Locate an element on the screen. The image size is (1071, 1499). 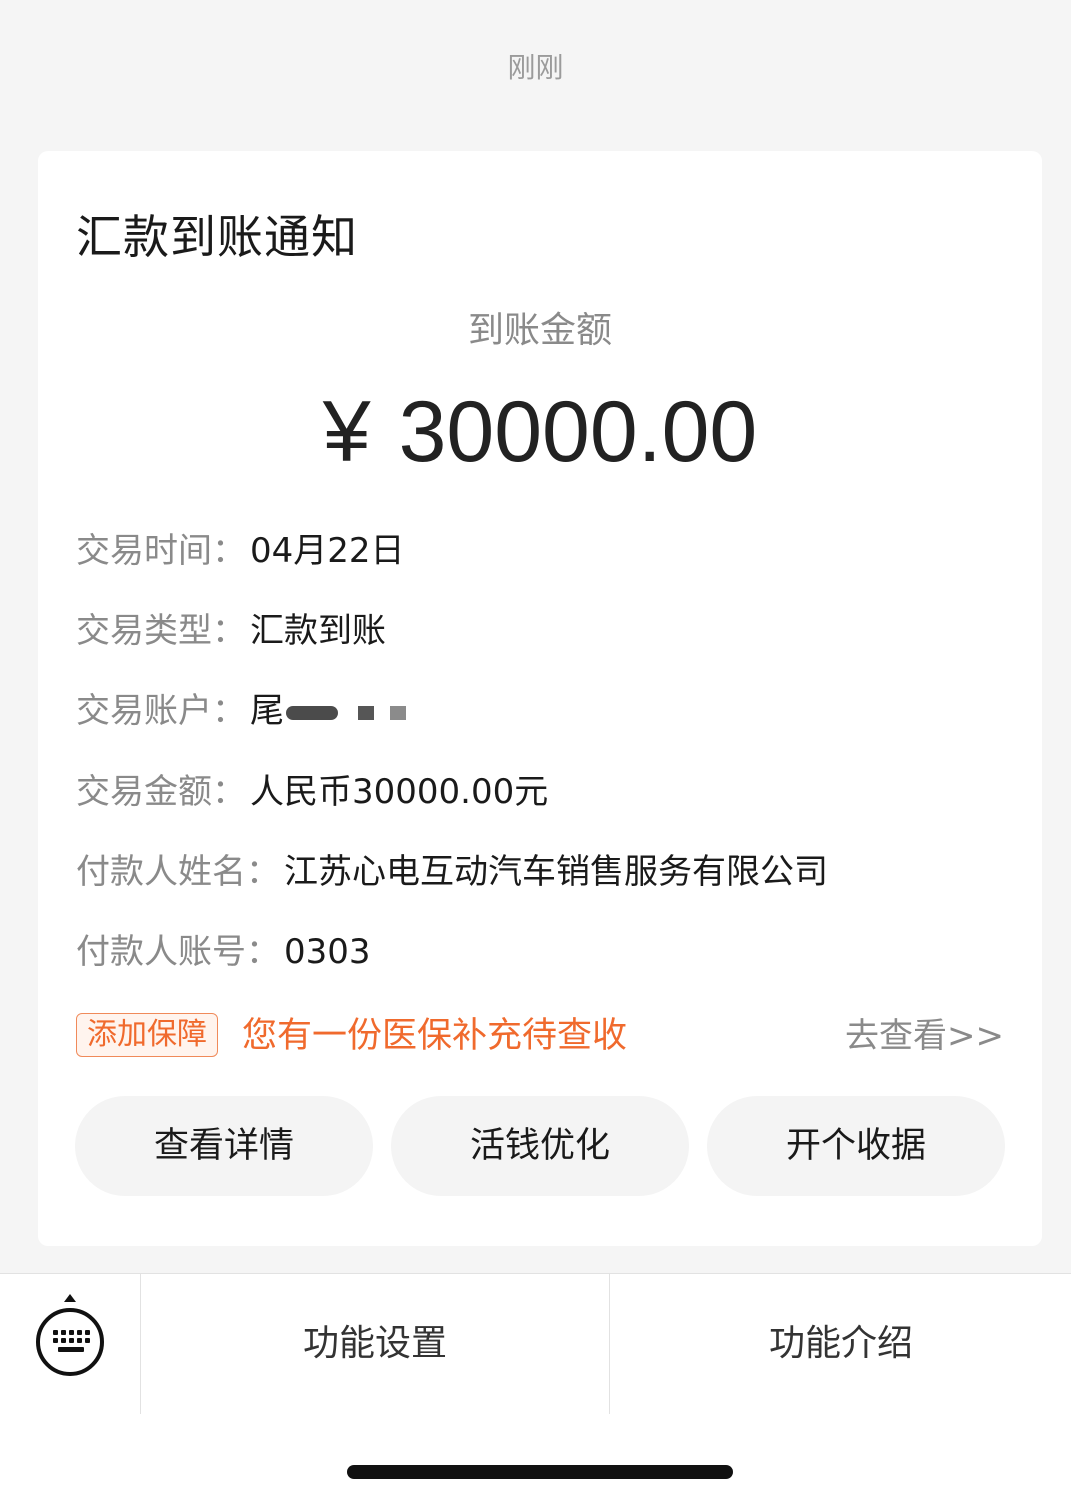
promo-banner: 添加保障 您有一份医保补充待查收 去查看>> is located at coordinates (540, 1036).